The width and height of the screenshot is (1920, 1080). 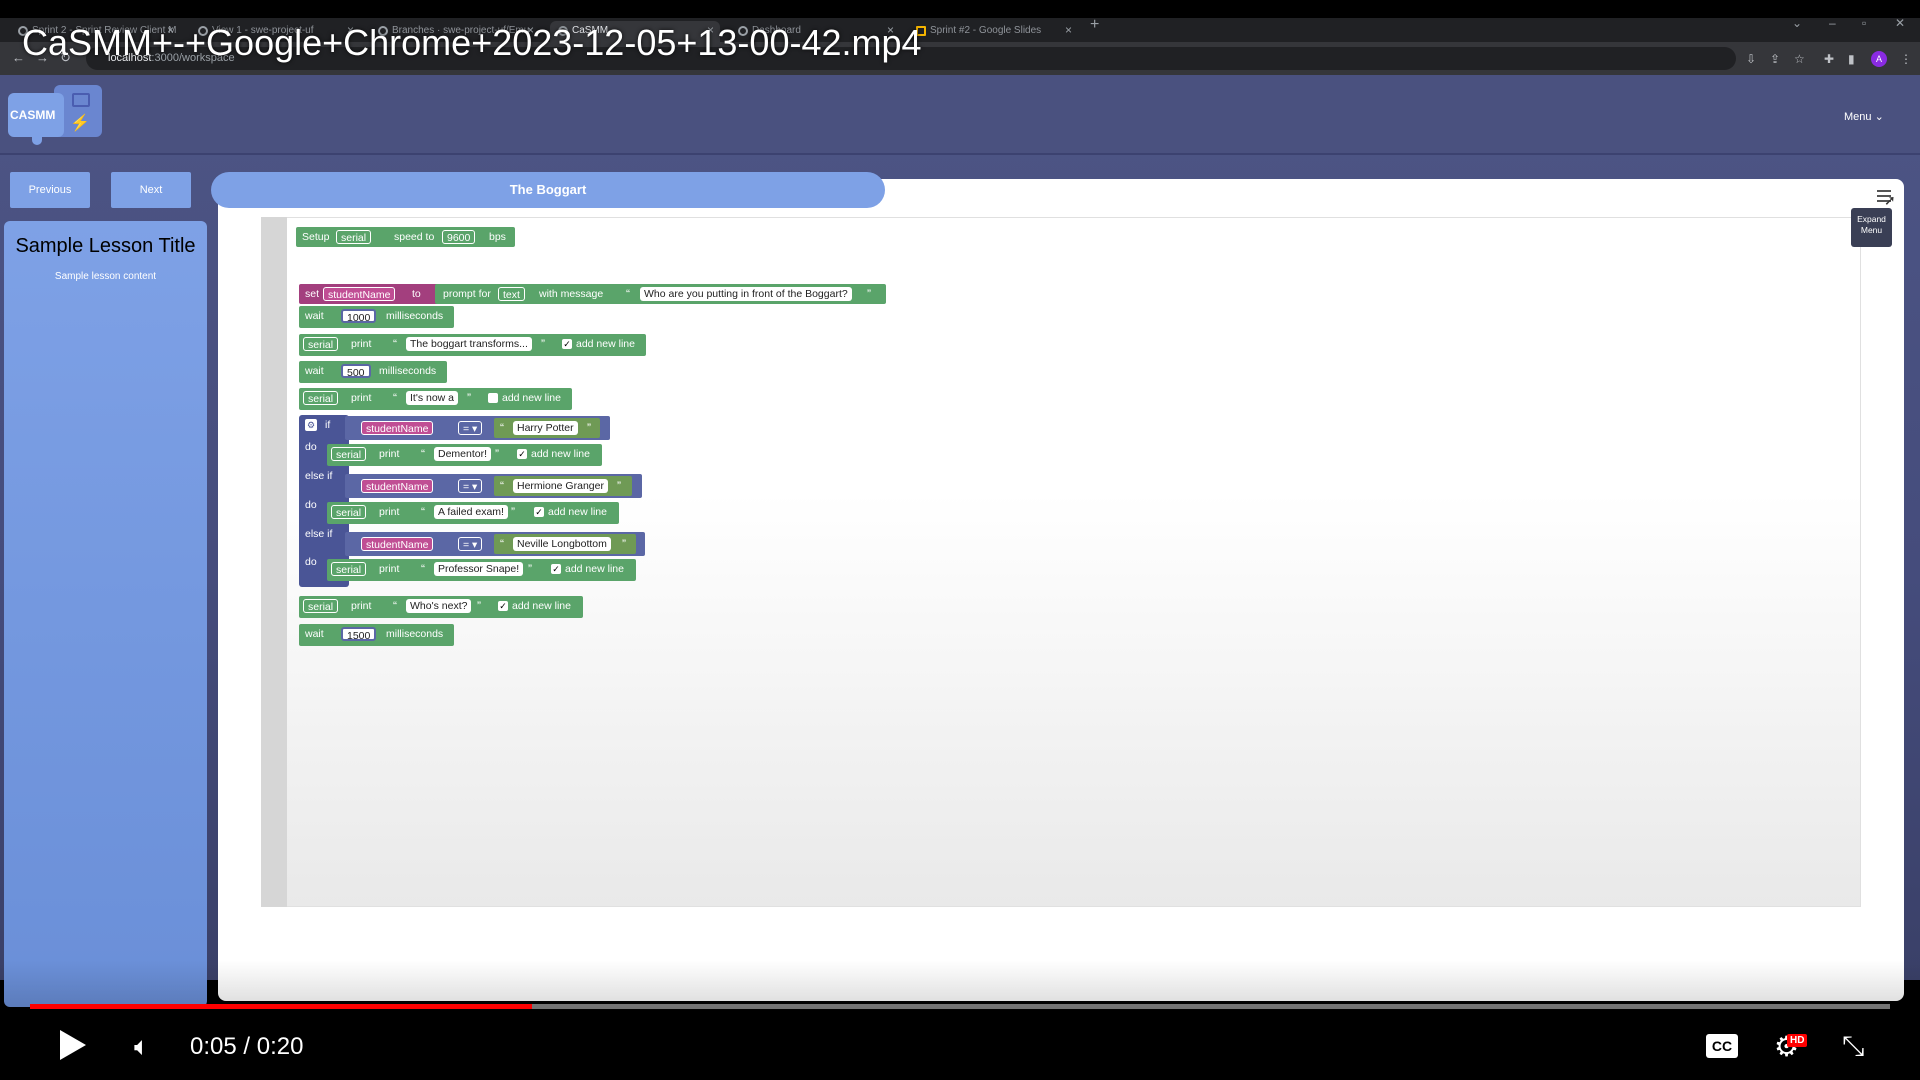 What do you see at coordinates (274, 562) in the screenshot?
I see `toolbox-strip` at bounding box center [274, 562].